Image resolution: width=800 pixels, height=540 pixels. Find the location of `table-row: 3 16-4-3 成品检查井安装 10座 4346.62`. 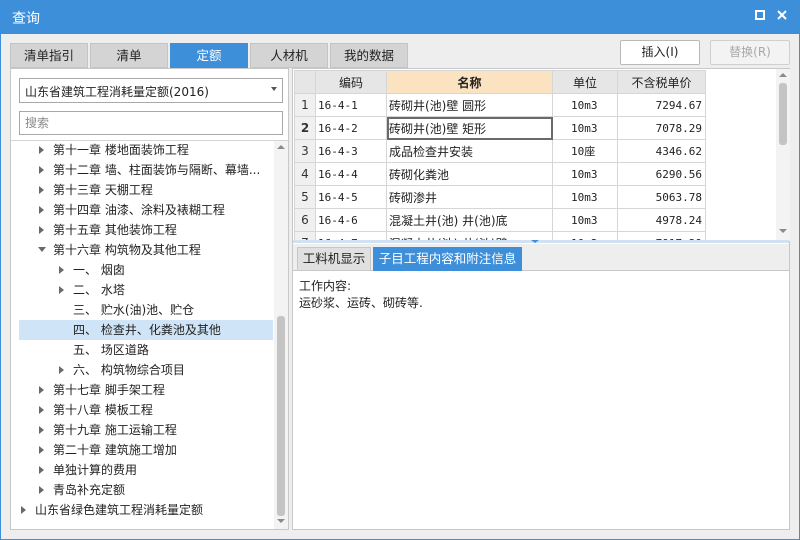

table-row: 3 16-4-3 成品检查井安装 10座 4346.62 is located at coordinates (500, 151).